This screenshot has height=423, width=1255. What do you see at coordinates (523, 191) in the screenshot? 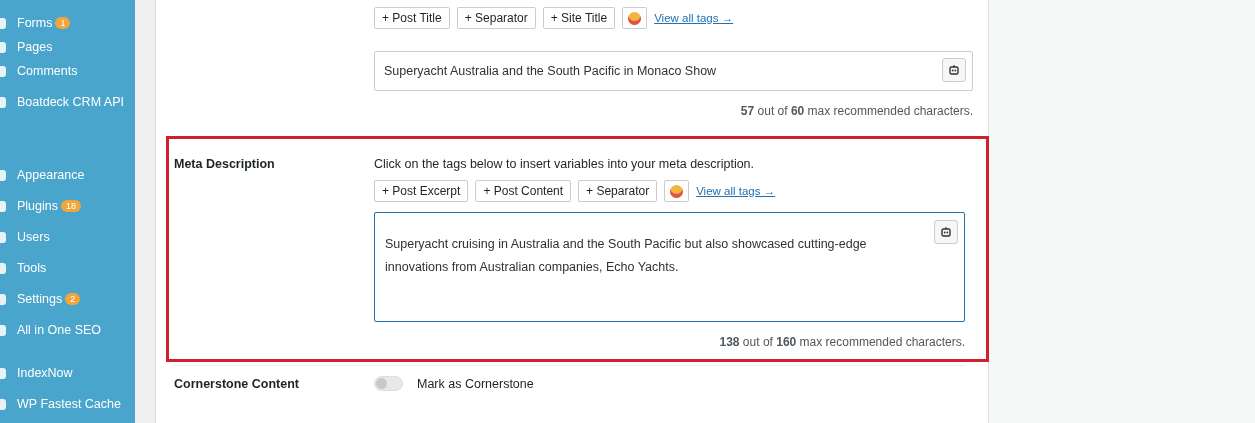
I see `tag-button: + Post Content` at bounding box center [523, 191].